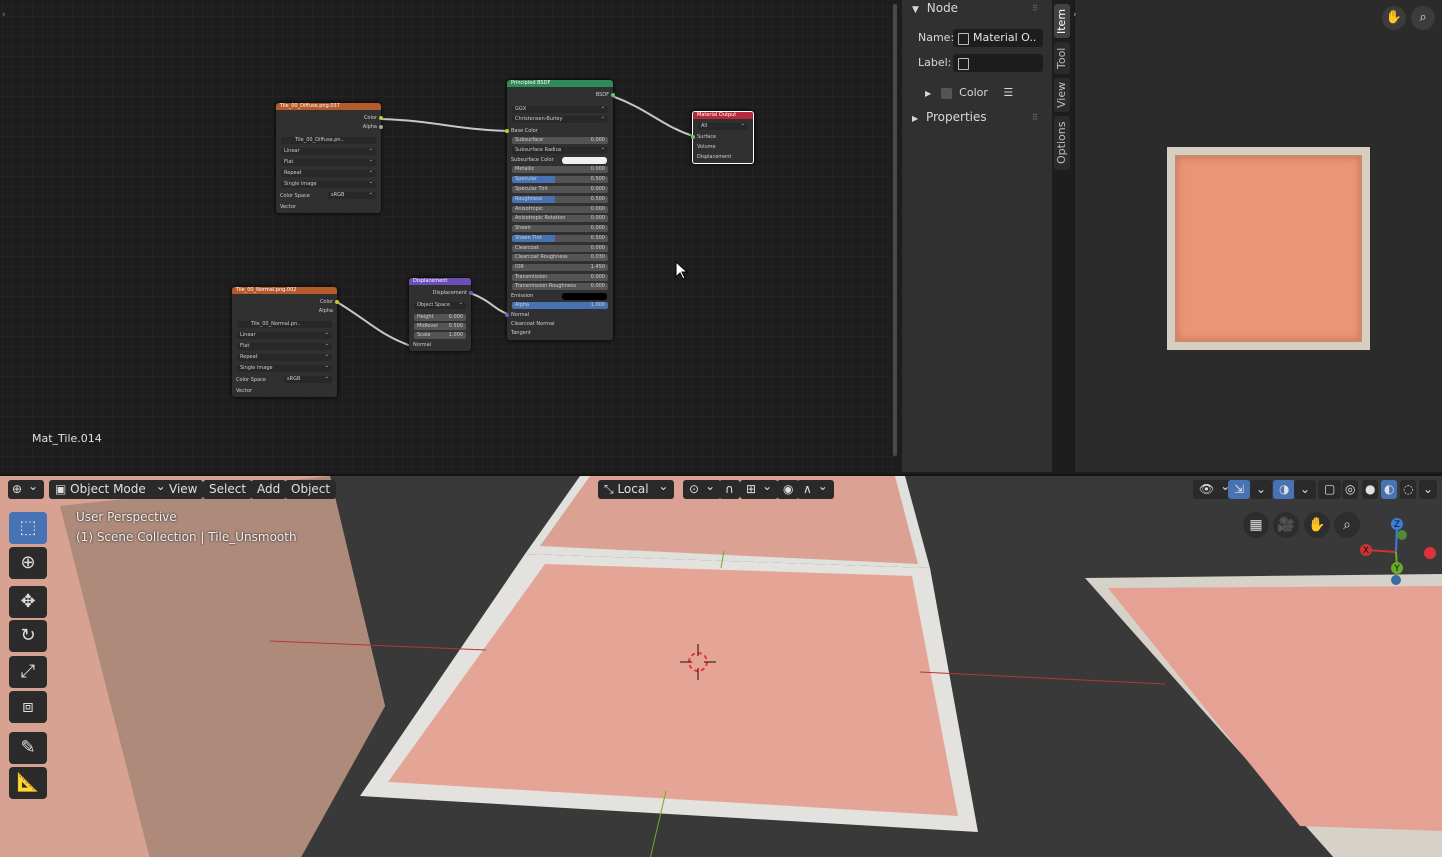  Describe the element at coordinates (969, 92) in the screenshot. I see `color-panel-header: ▶ Color ☰` at that location.